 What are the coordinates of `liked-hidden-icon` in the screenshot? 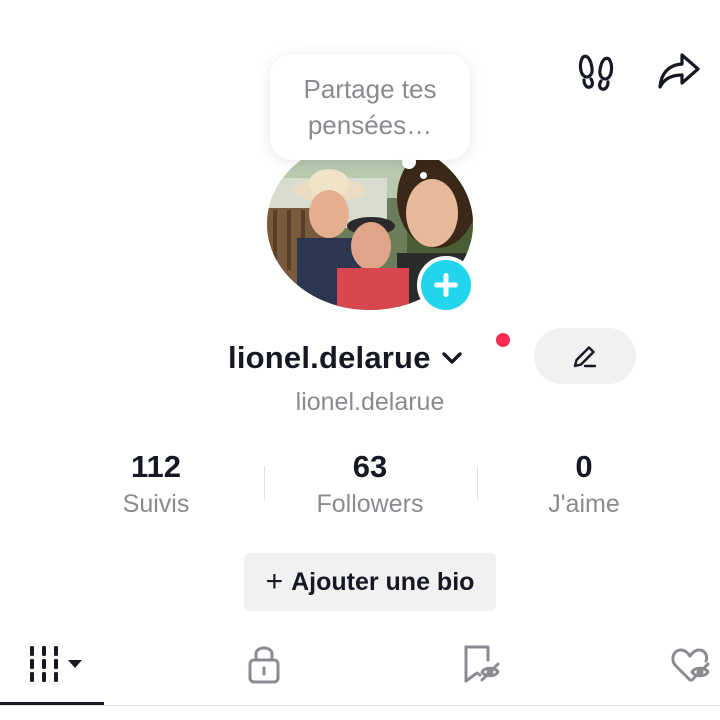 It's located at (690, 665).